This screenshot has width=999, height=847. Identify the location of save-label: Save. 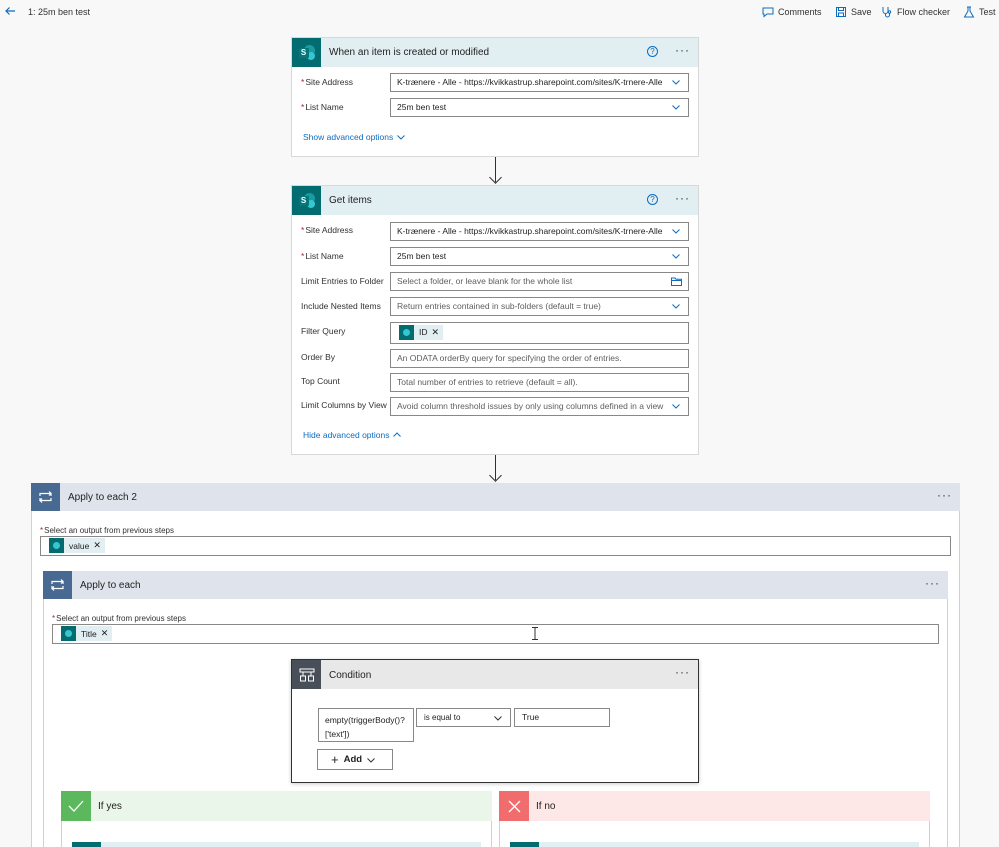
(861, 12).